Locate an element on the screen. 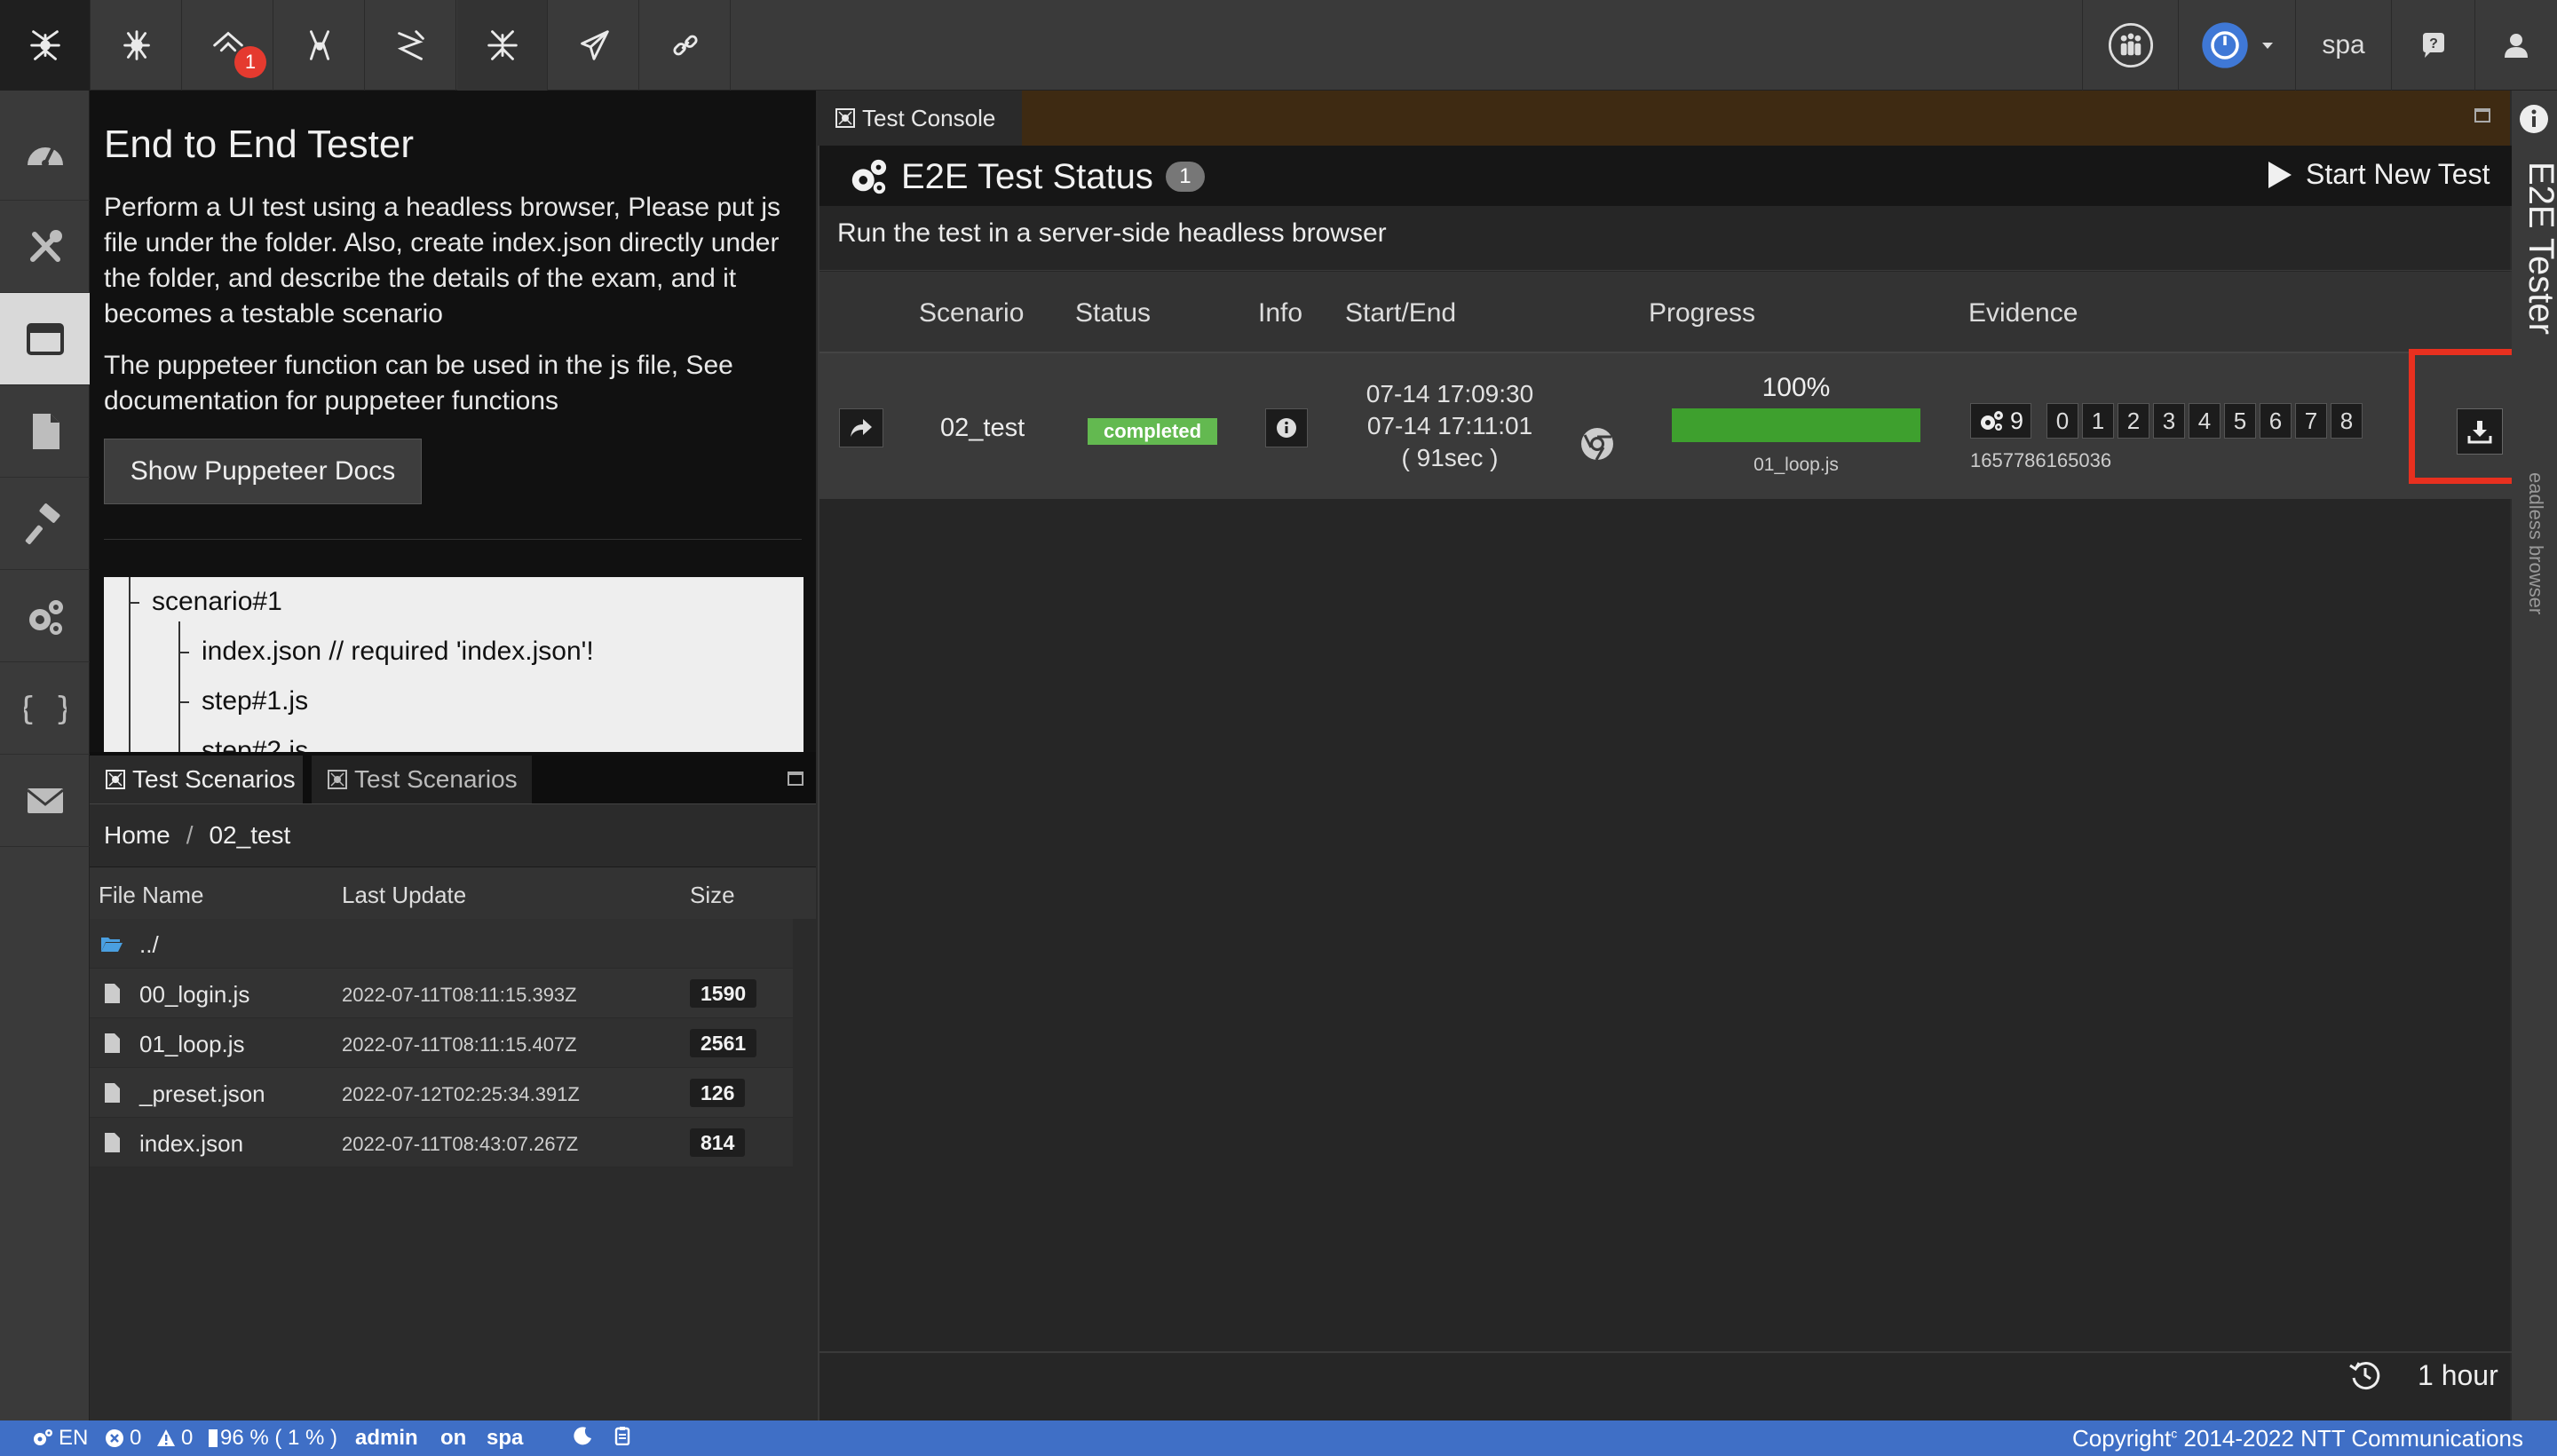 Image resolution: width=2557 pixels, height=1456 pixels. evidence-step-button: 6 is located at coordinates (2276, 421).